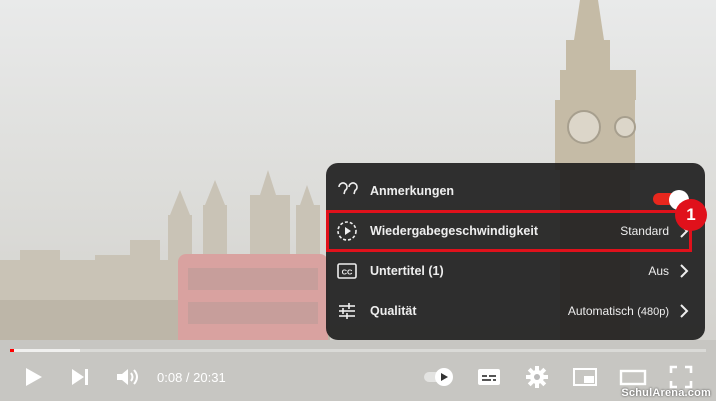  Describe the element at coordinates (440, 377) in the screenshot. I see `autoplay-toggle-icon` at that location.